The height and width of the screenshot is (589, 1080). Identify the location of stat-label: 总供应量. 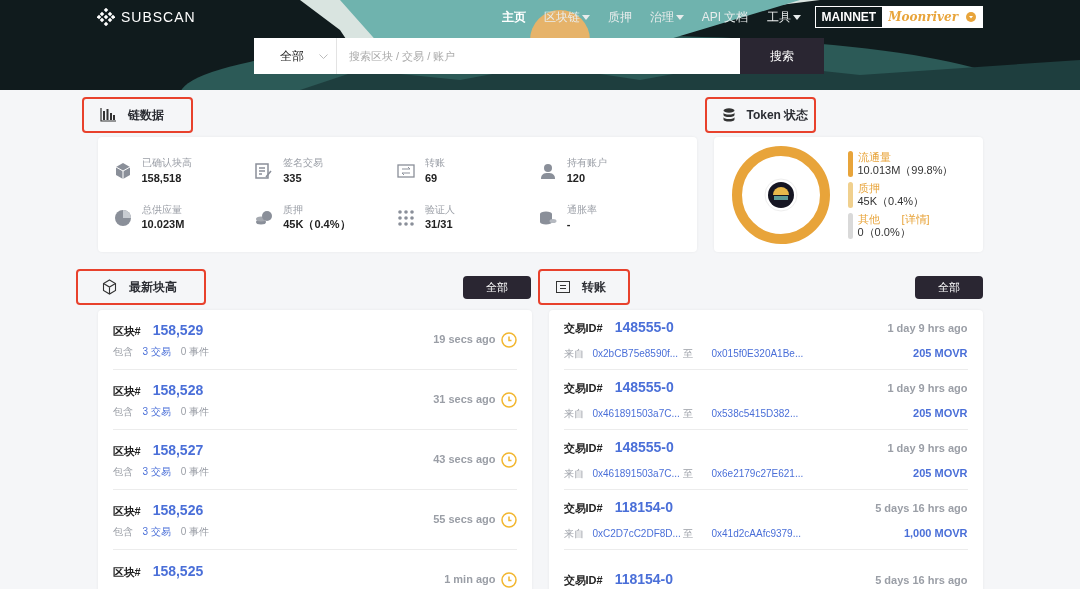
(162, 210).